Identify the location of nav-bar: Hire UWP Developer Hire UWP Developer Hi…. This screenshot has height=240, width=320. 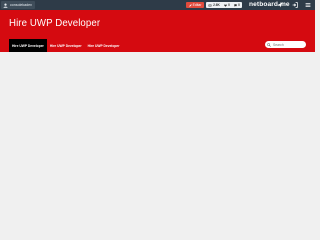
(65, 45).